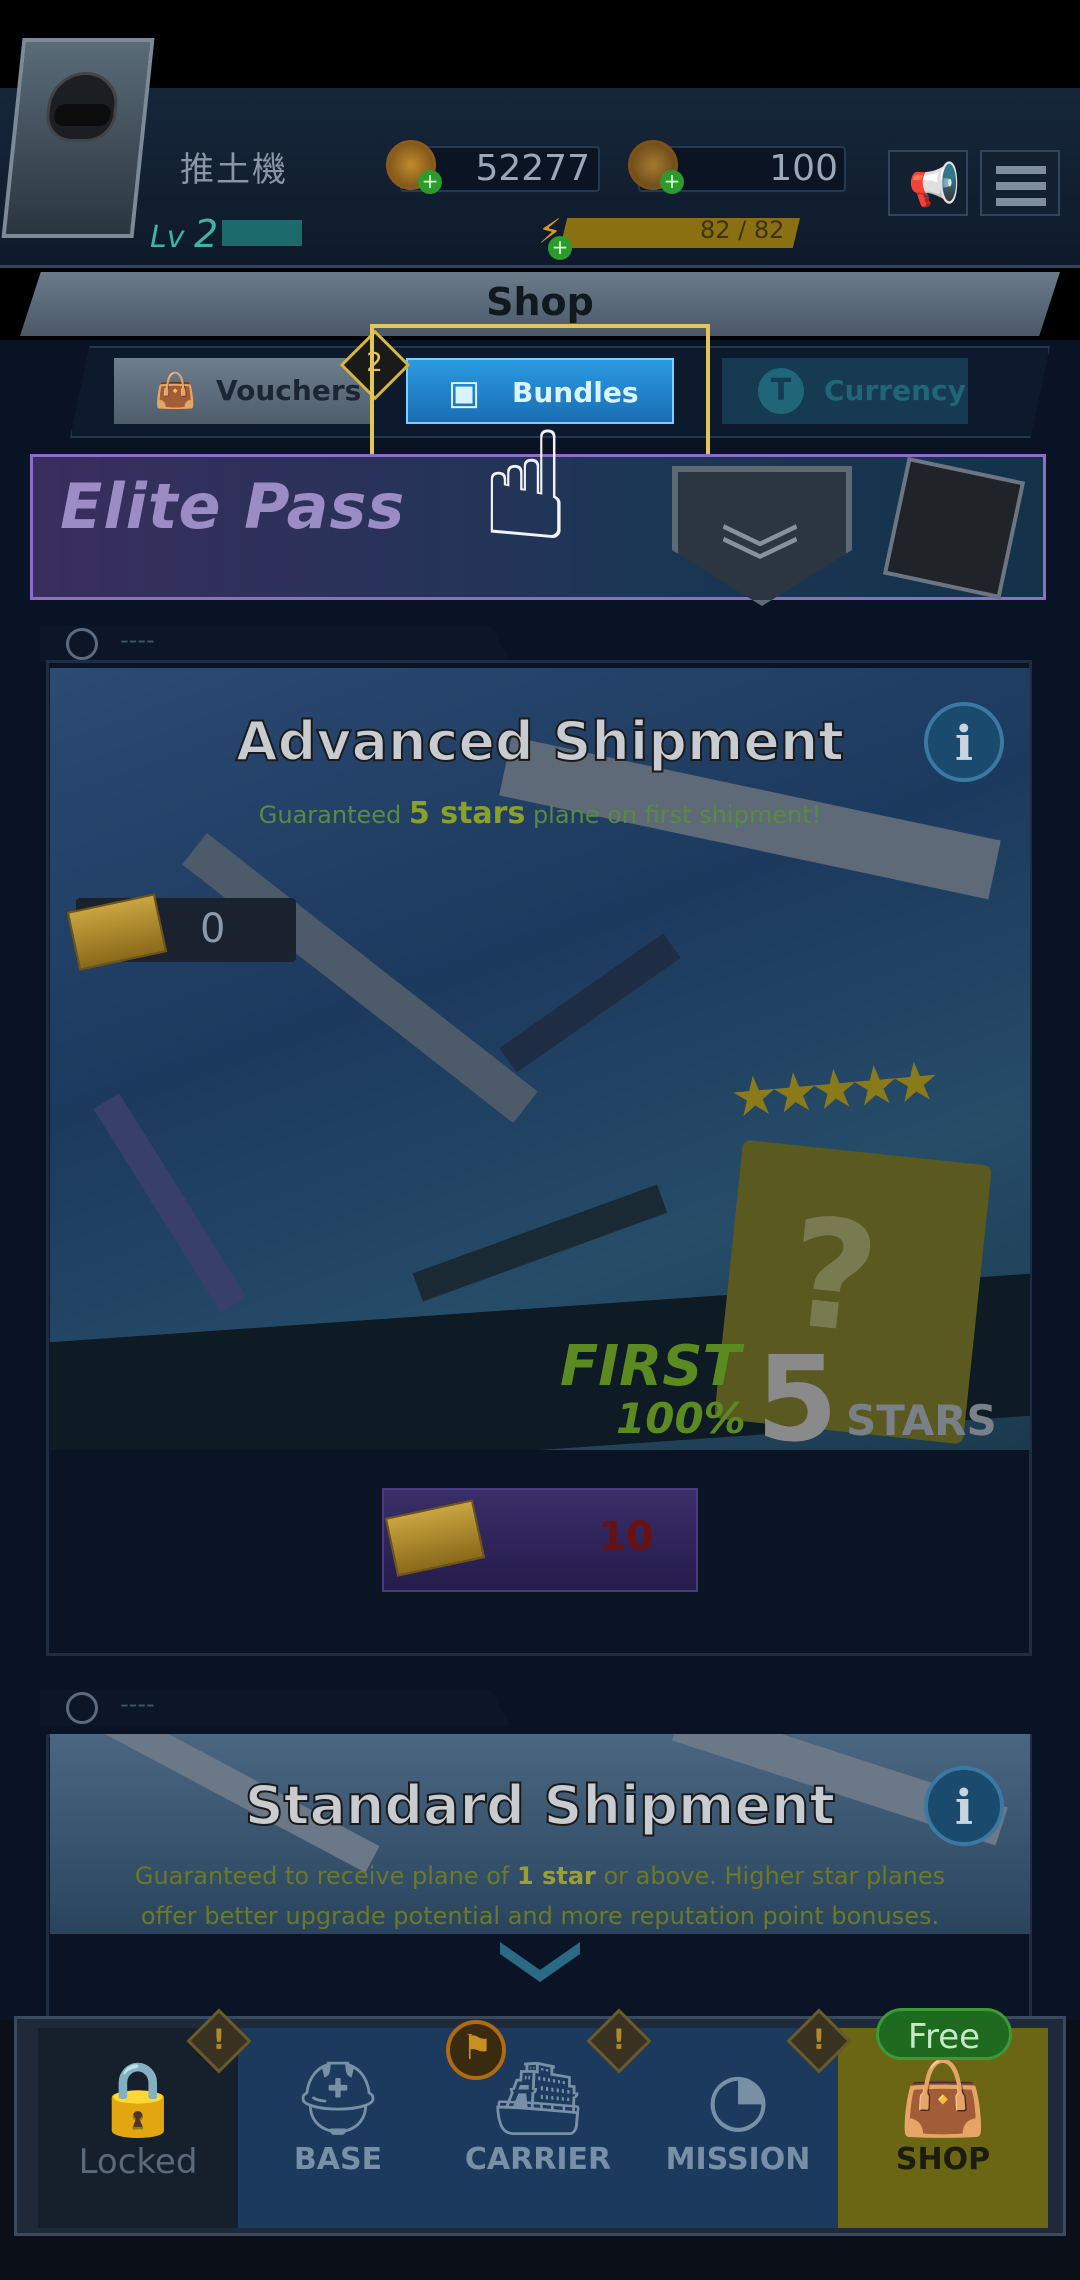  Describe the element at coordinates (289, 390) in the screenshot. I see `tab-label: Vouchers` at that location.